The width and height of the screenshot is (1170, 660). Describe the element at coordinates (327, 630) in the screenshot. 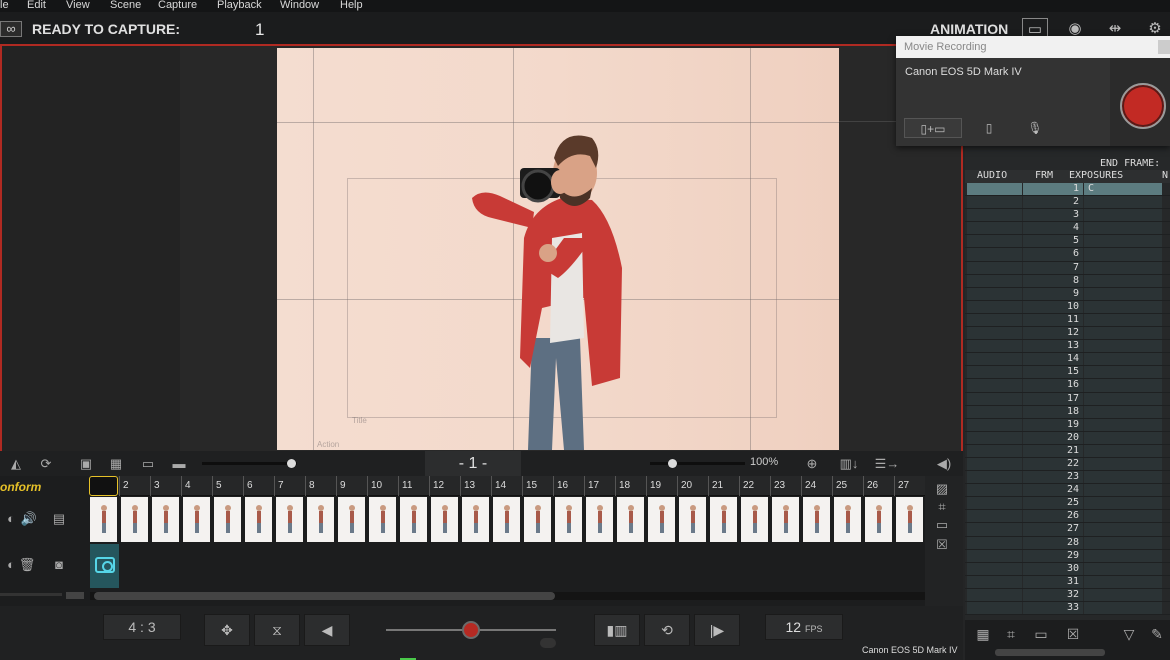

I see `step-back-icon: ◀` at that location.